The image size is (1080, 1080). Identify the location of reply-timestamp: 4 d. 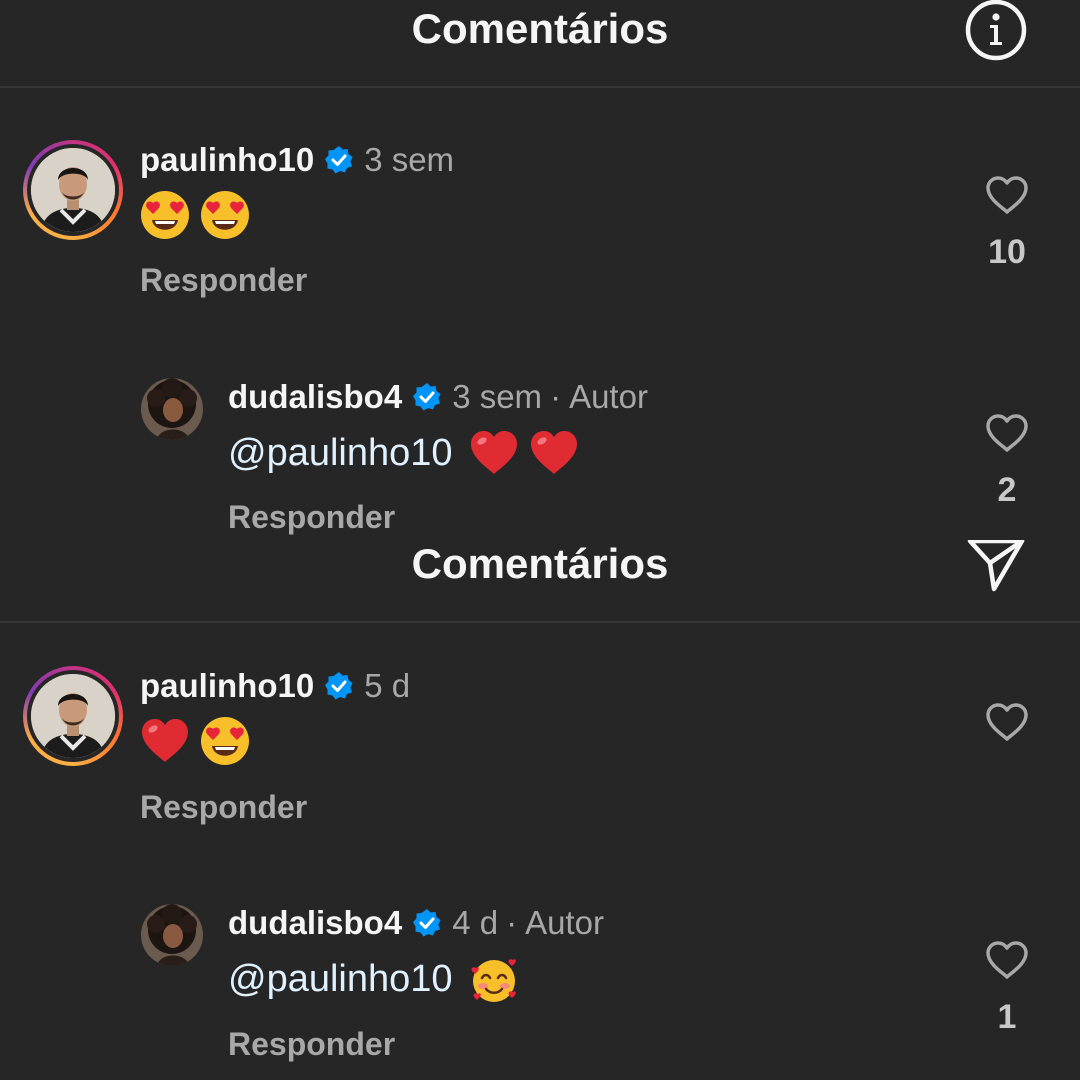
(475, 922).